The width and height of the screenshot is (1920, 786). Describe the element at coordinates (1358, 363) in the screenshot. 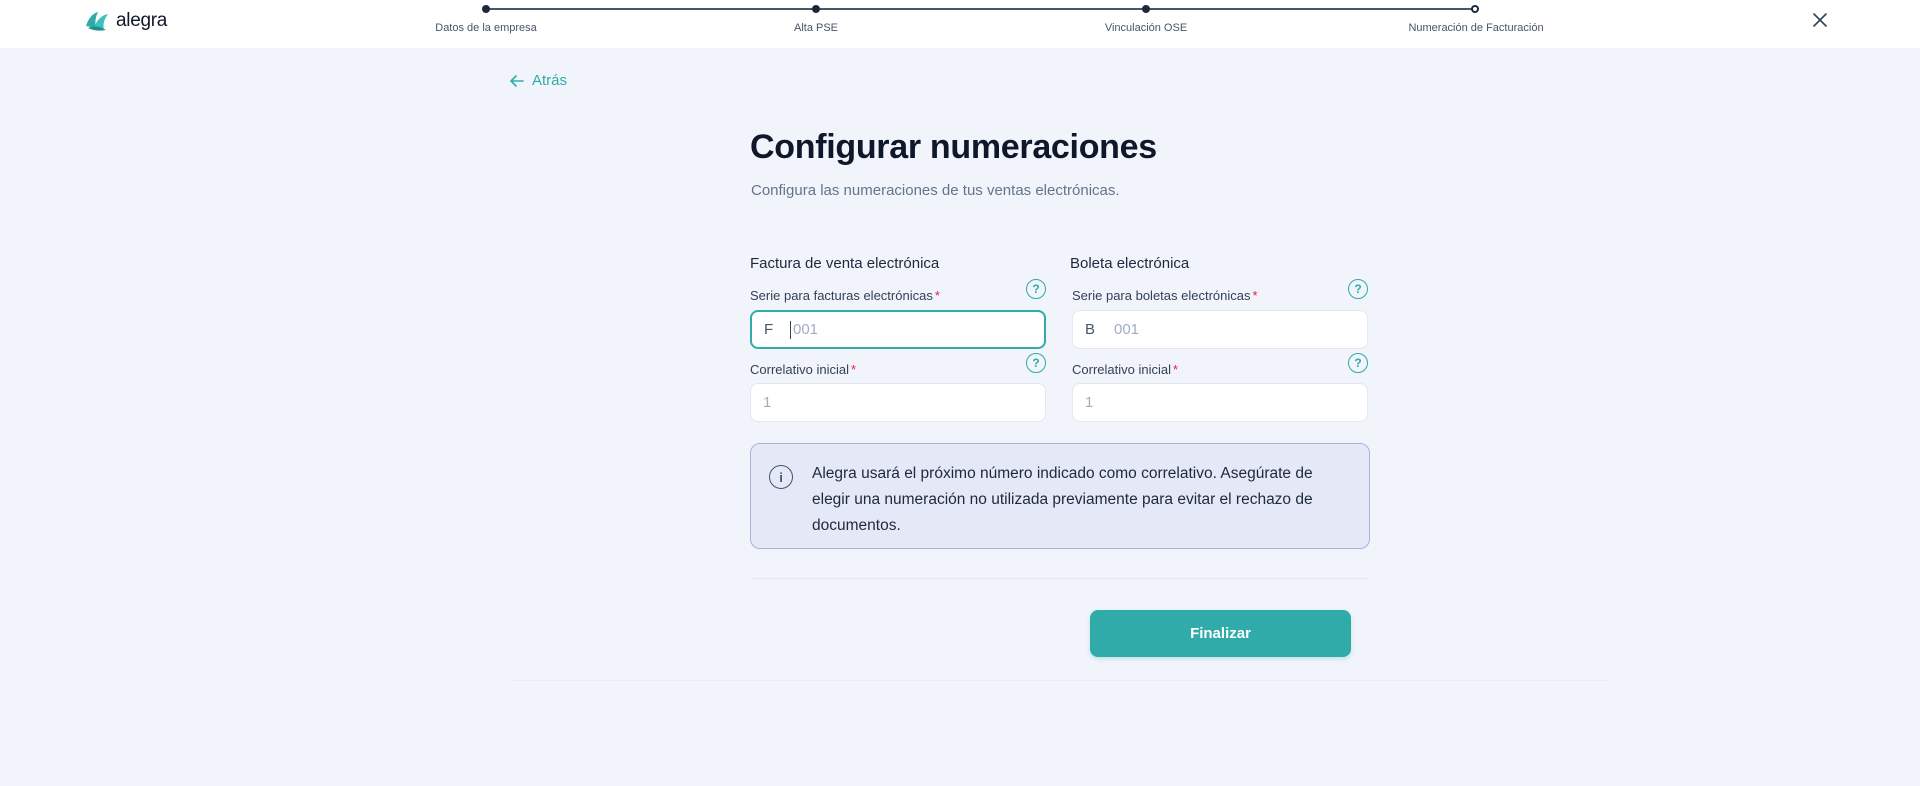

I see `boleta-correlativo-help-icon: ?` at that location.